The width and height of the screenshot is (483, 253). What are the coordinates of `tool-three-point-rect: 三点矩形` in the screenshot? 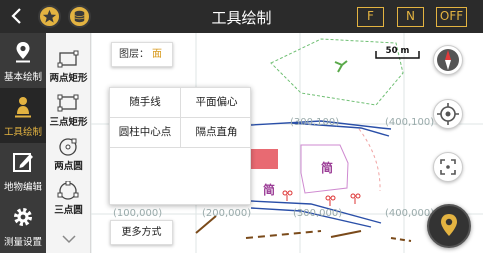 It's located at (68, 111).